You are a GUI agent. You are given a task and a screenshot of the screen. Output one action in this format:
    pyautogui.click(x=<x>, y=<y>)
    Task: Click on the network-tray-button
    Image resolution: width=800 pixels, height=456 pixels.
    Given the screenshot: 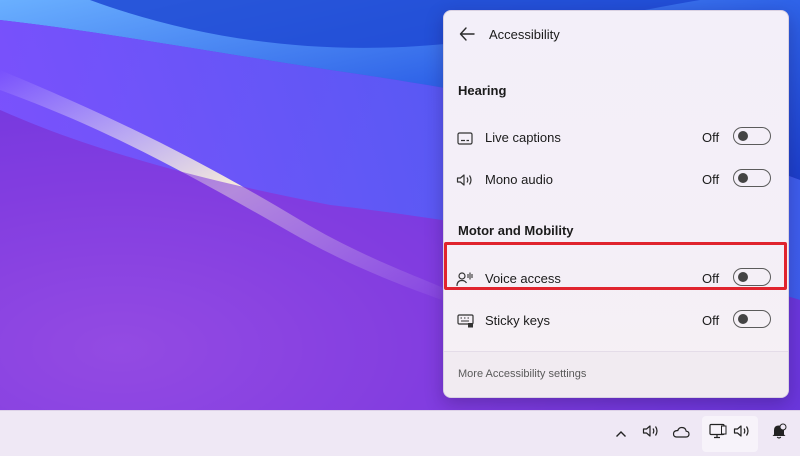 What is the action you would take?
    pyautogui.click(x=718, y=434)
    